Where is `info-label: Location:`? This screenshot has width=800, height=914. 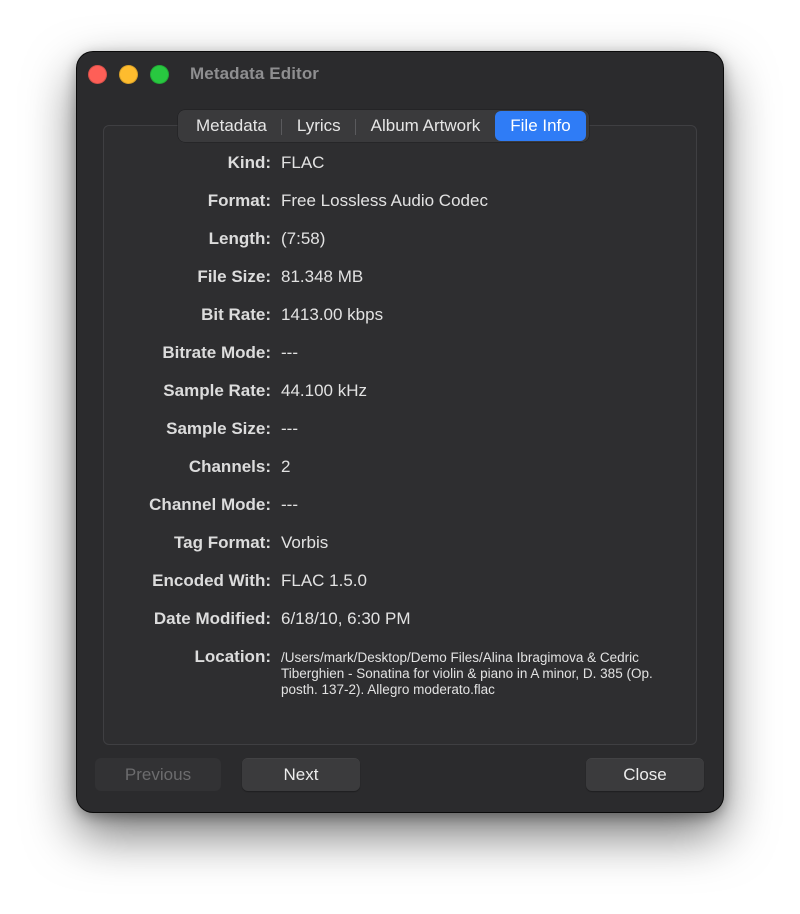 info-label: Location: is located at coordinates (233, 656).